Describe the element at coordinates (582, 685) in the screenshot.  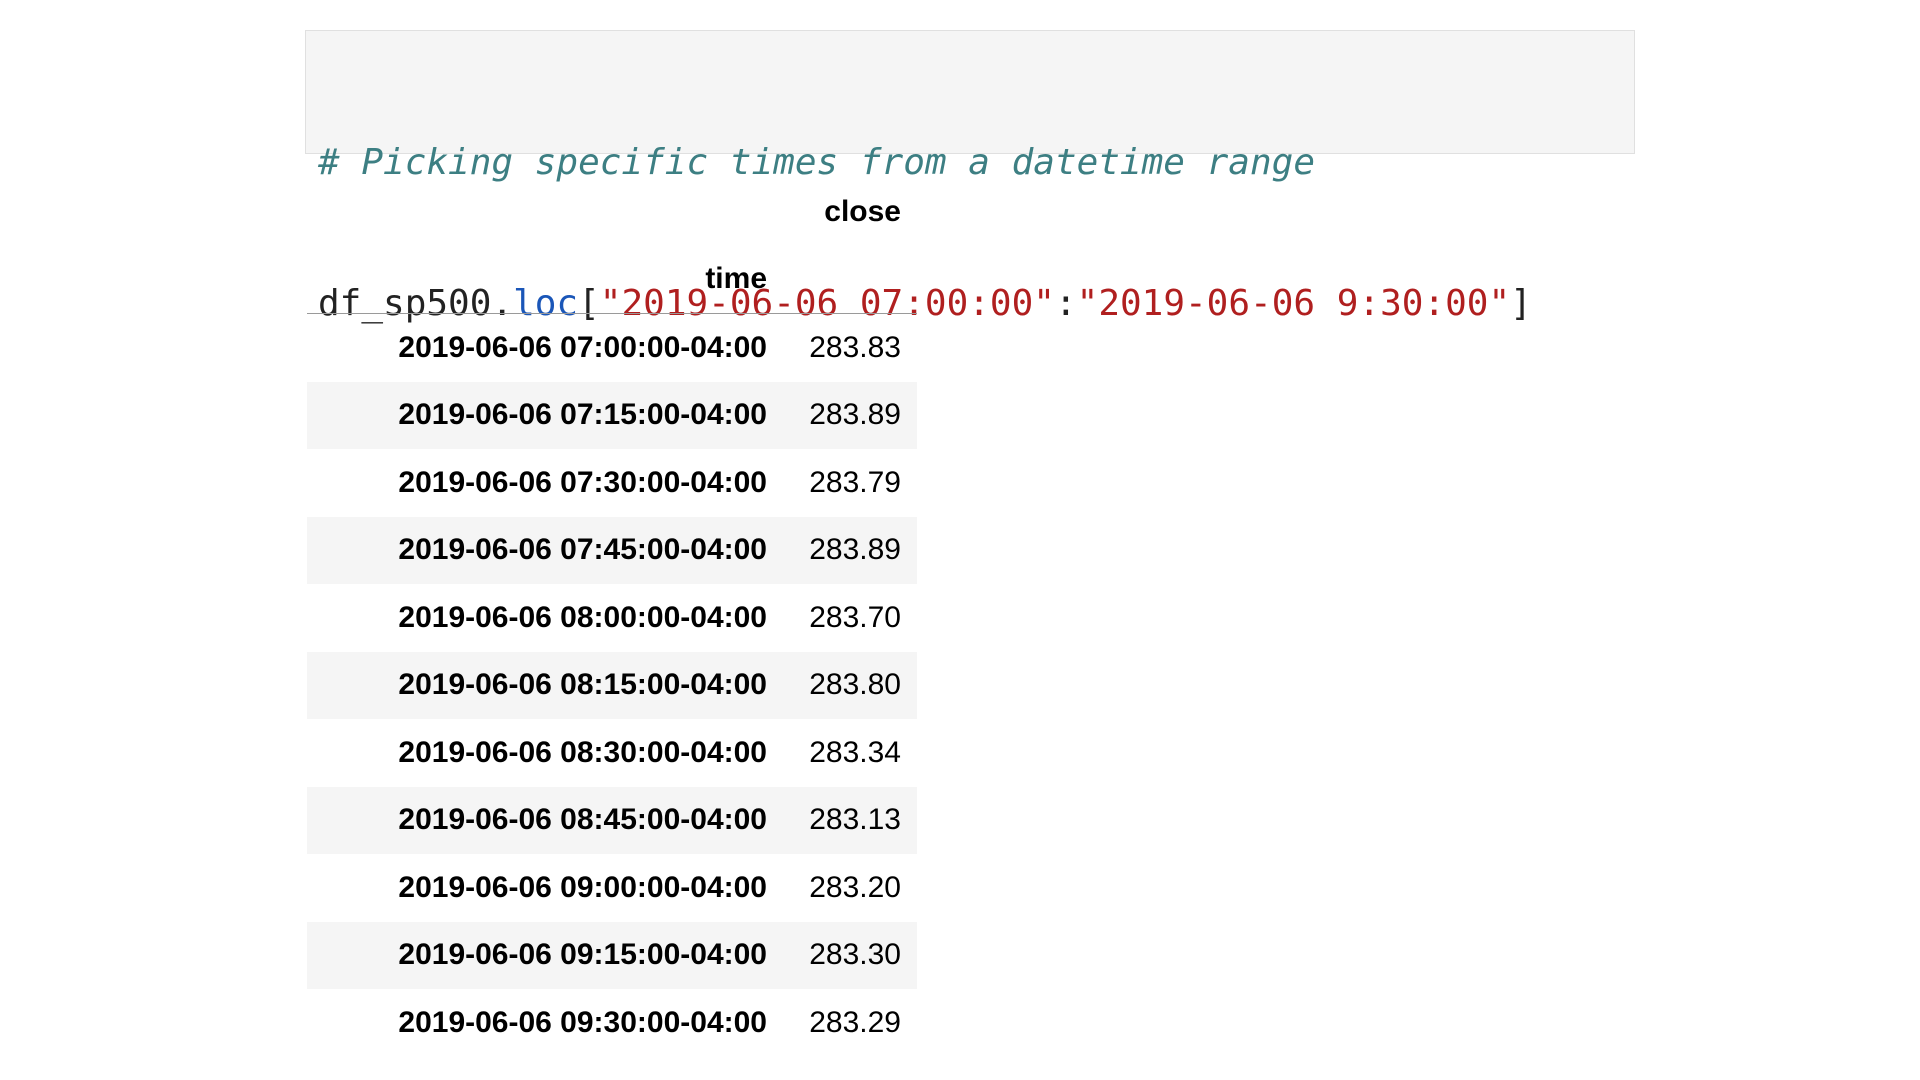
I see `row-index-time: 2019-06-06 08:15:00-04:00` at that location.